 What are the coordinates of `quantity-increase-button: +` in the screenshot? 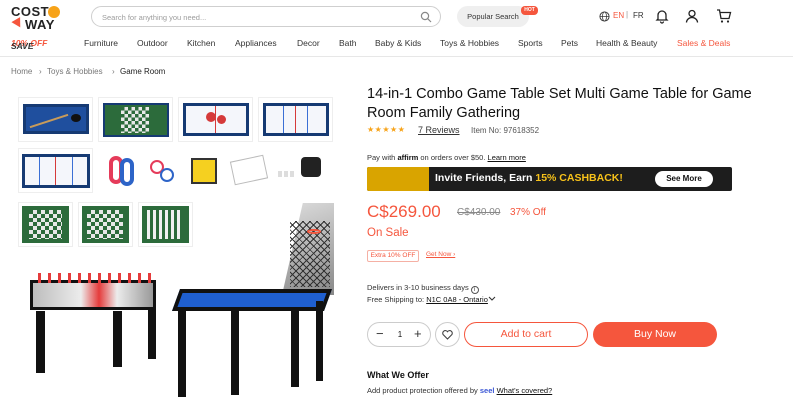 It's located at (418, 333).